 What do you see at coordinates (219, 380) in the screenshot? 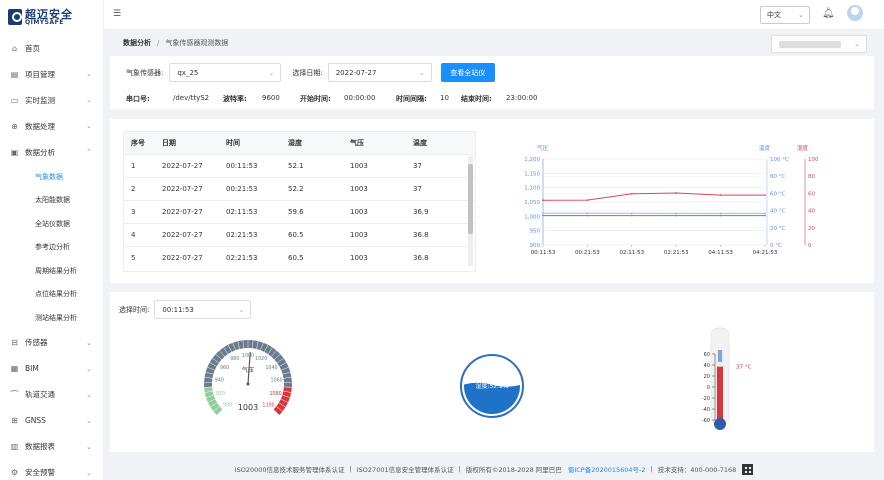
I see `gauge-tick-label: 940` at bounding box center [219, 380].